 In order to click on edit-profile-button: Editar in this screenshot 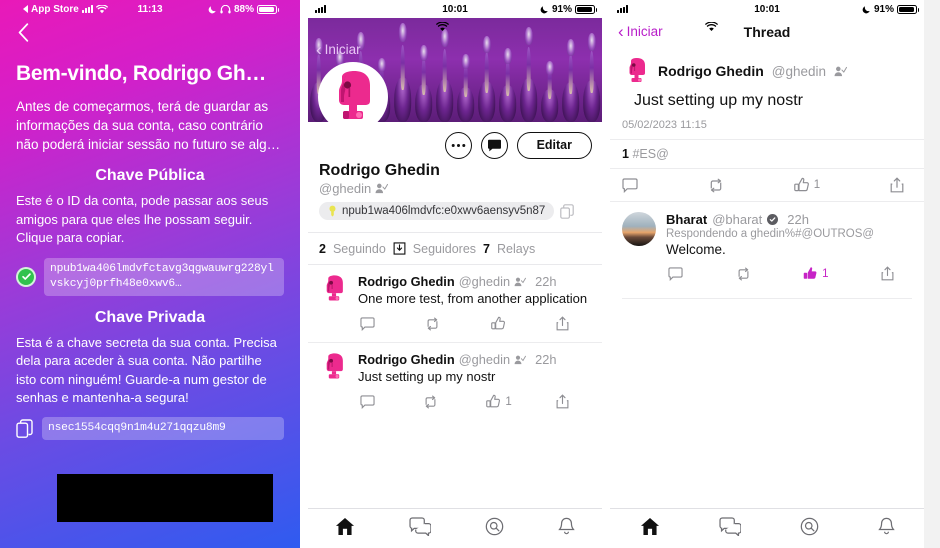, I will do `click(554, 145)`.